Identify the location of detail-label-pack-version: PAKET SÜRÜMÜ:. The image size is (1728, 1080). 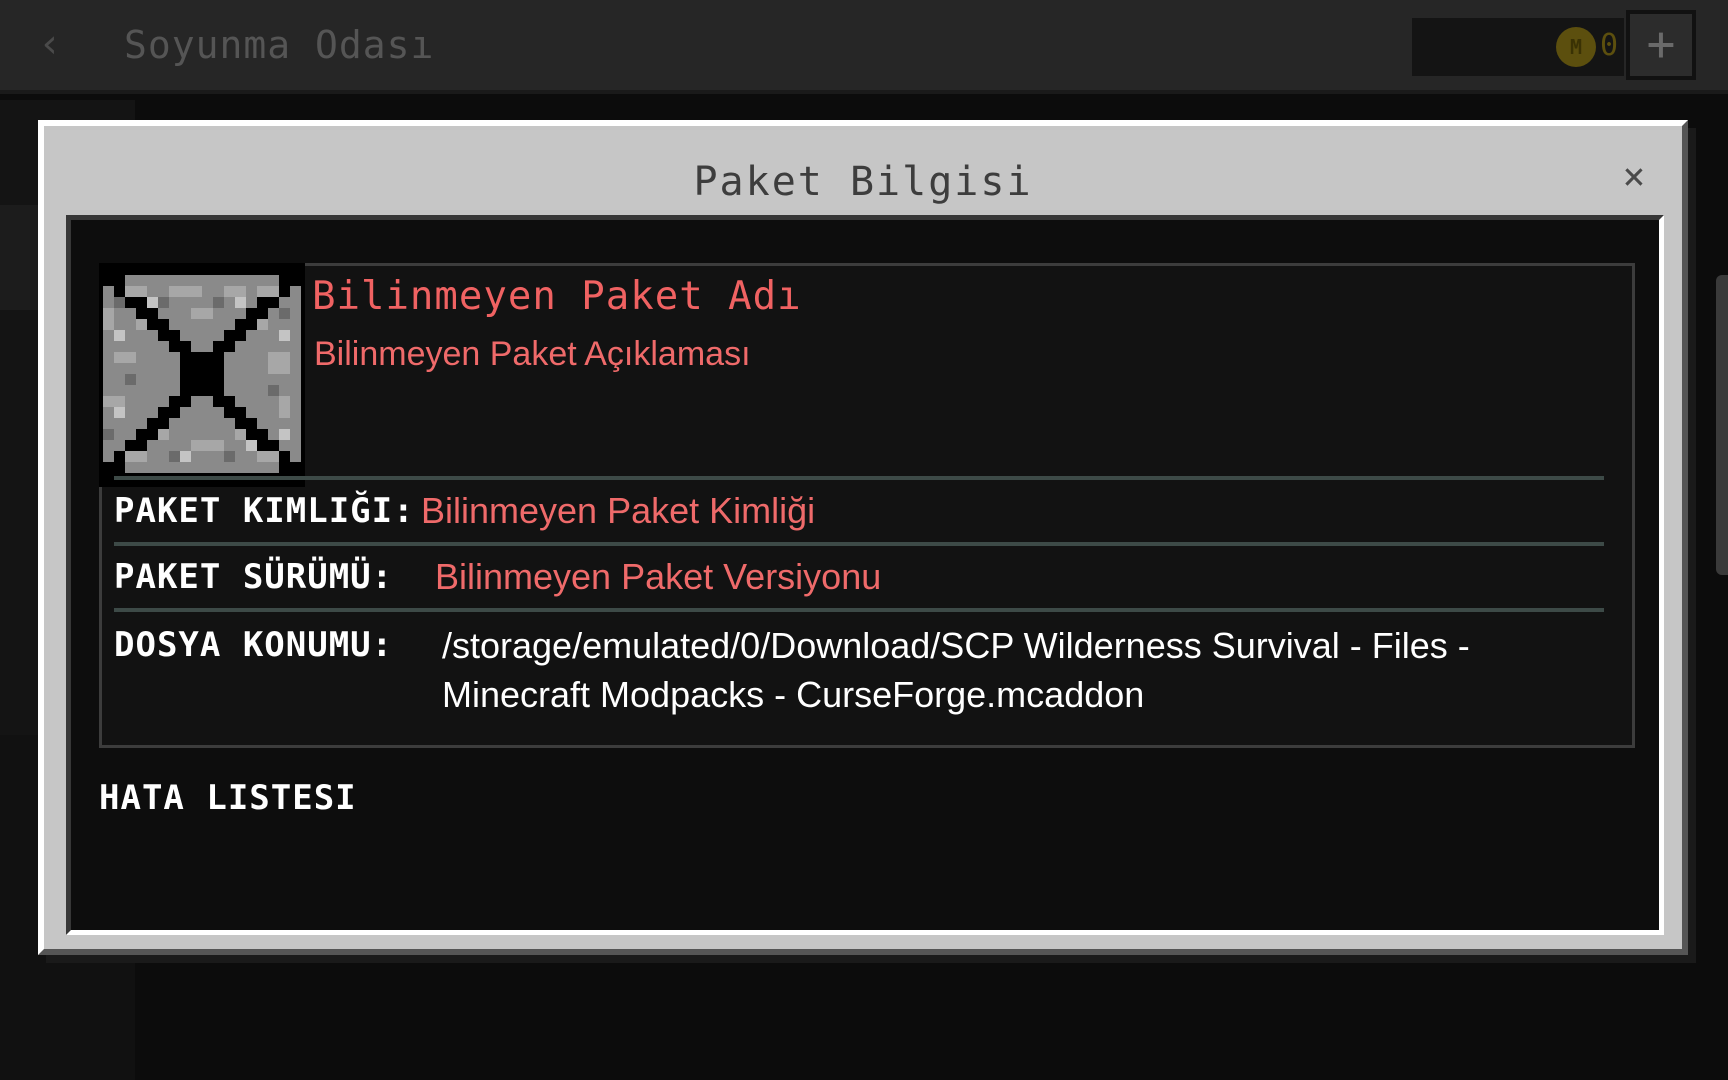
(254, 577).